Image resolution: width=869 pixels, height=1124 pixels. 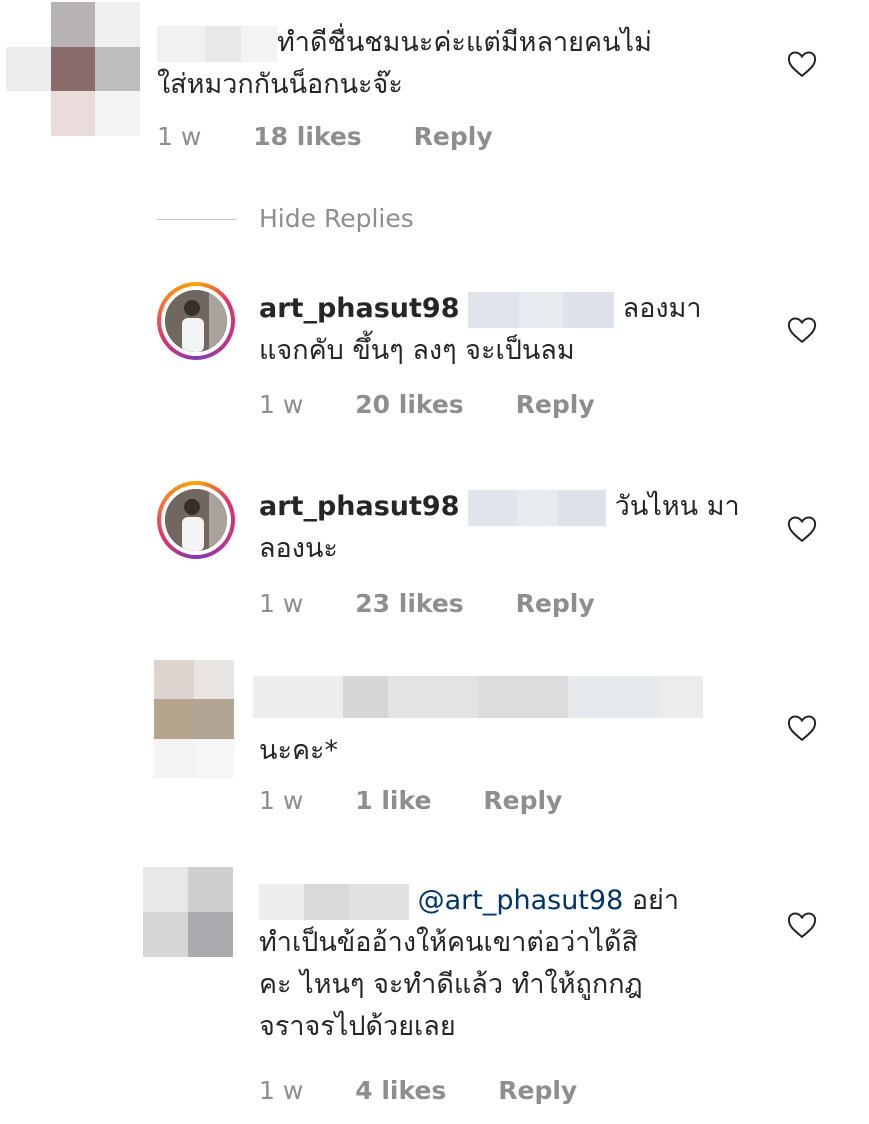 I want to click on comment-meta: 1 w 20 likes Reply, so click(x=427, y=404).